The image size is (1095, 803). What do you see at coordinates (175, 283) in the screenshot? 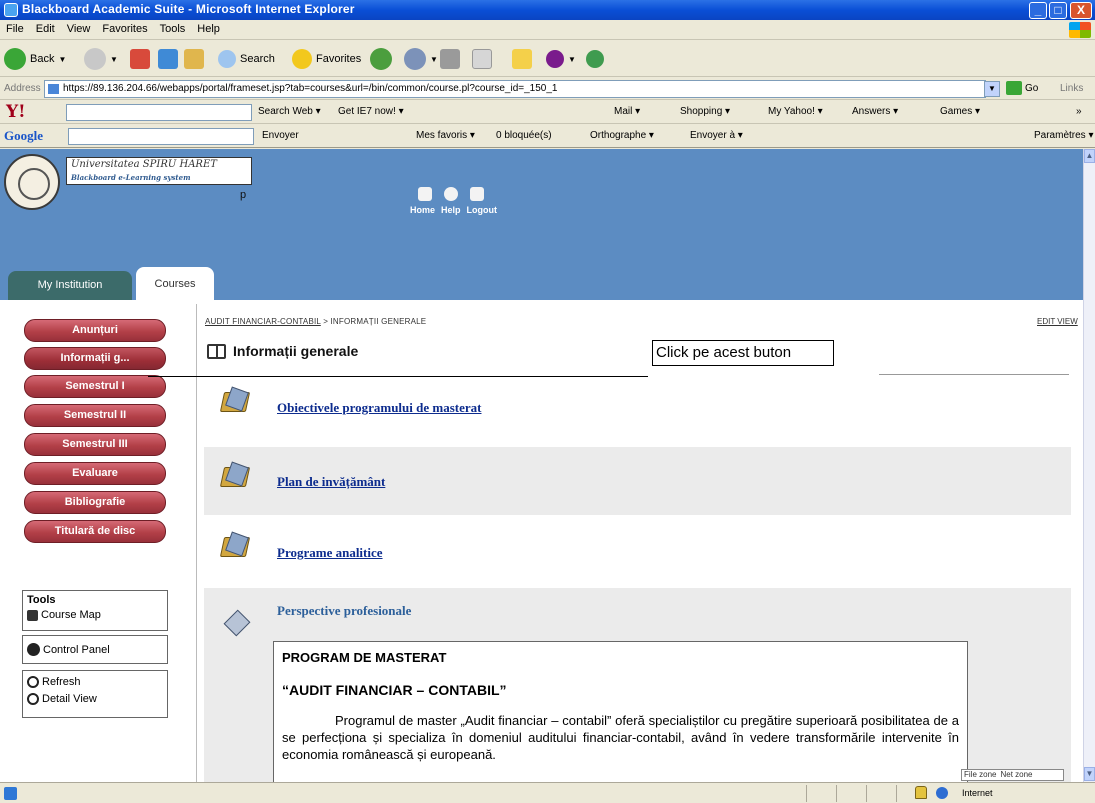
I see `tab-courses: Courses` at bounding box center [175, 283].